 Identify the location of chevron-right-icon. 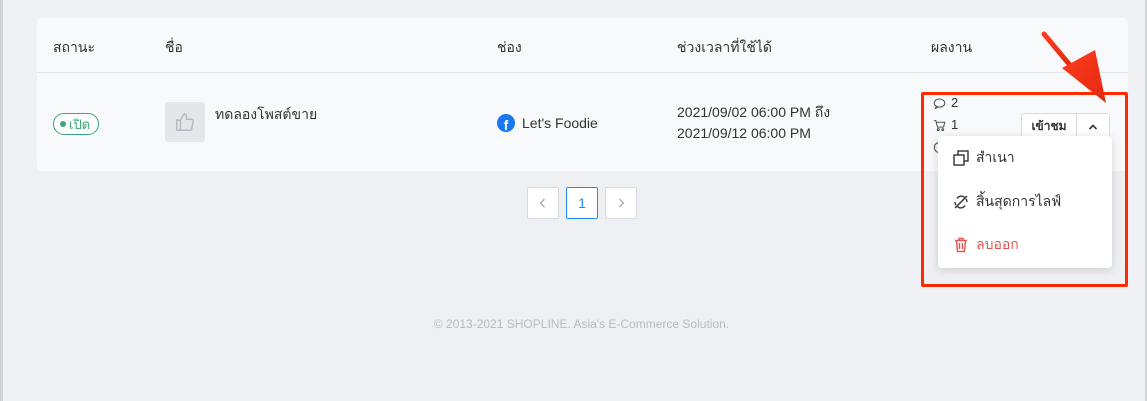
(622, 203).